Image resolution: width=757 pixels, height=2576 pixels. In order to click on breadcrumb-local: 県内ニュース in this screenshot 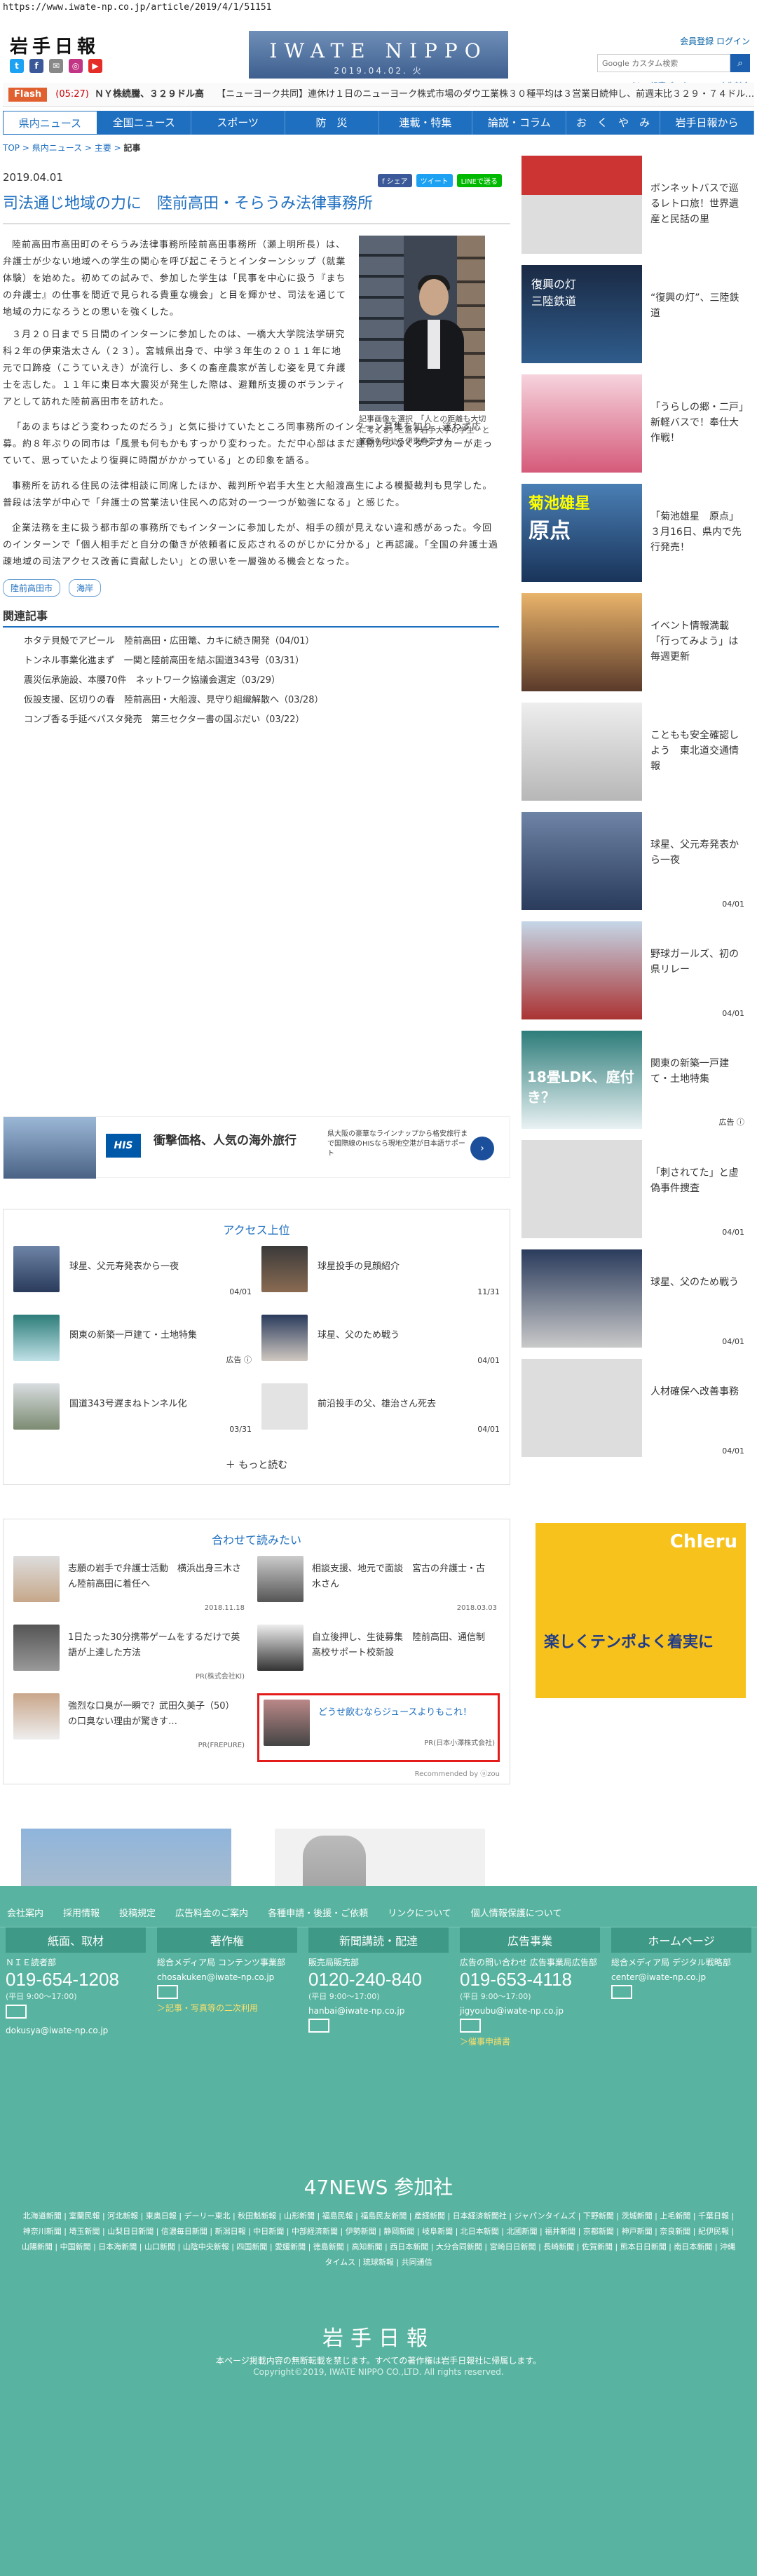, I will do `click(57, 148)`.